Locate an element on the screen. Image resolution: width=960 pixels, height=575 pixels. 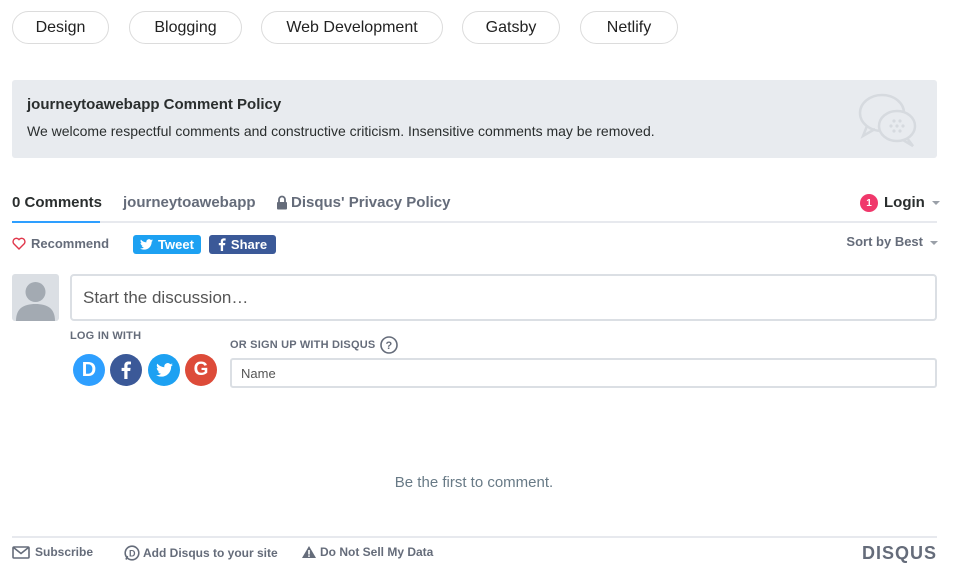
tweet-button: Tweet is located at coordinates (167, 244).